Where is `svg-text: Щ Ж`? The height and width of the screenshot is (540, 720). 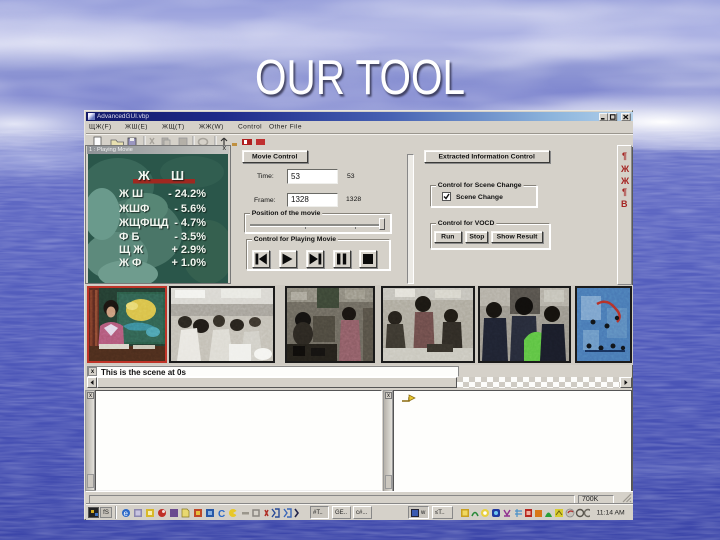 svg-text: Щ Ж is located at coordinates (131, 250).